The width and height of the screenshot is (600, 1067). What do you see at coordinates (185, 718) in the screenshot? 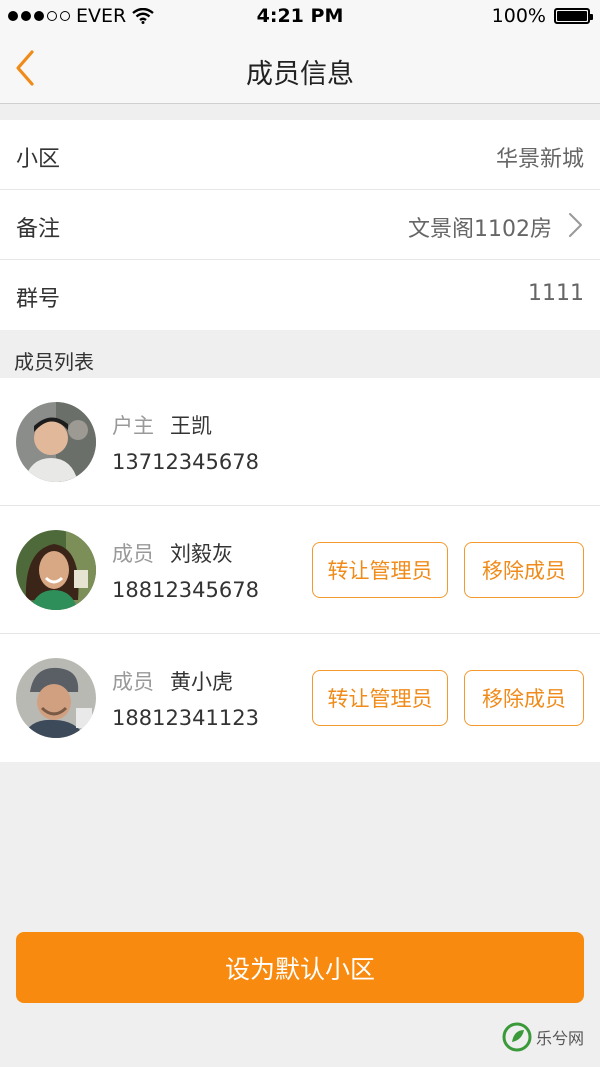
I see `member-phone: 18812341123` at bounding box center [185, 718].